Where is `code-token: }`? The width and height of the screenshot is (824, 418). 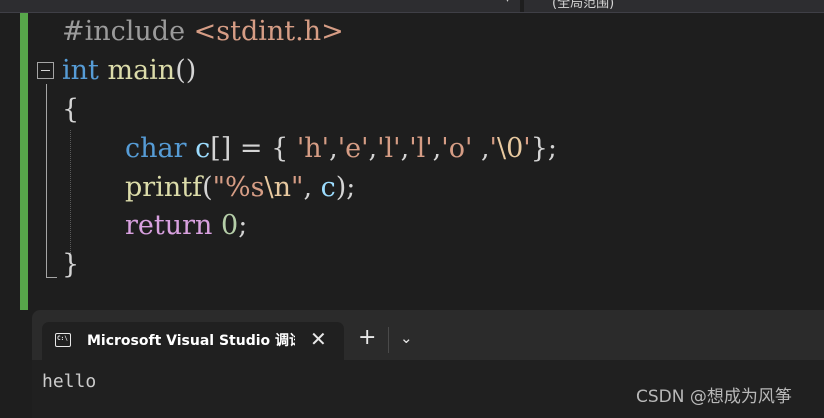
code-token: } is located at coordinates (71, 264).